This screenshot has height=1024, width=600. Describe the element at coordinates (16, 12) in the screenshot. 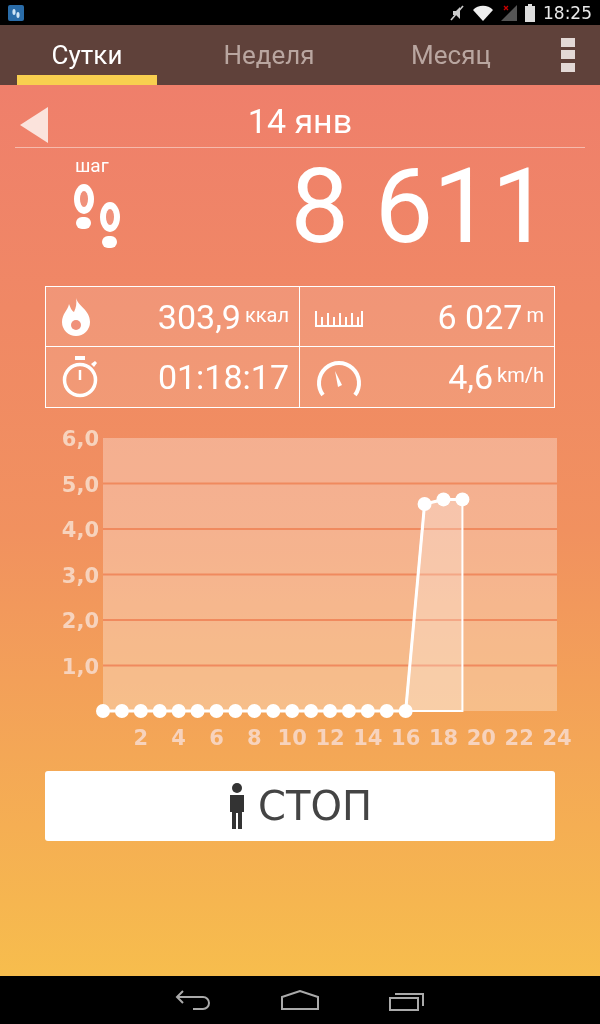

I see `app-icon` at that location.